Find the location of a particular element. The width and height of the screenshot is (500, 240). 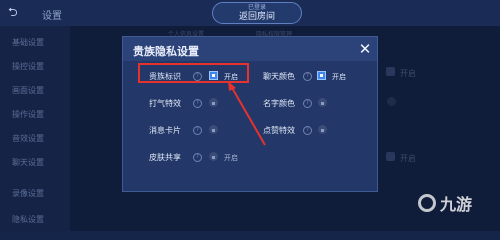

watermark-text: 九游 is located at coordinates (456, 204).